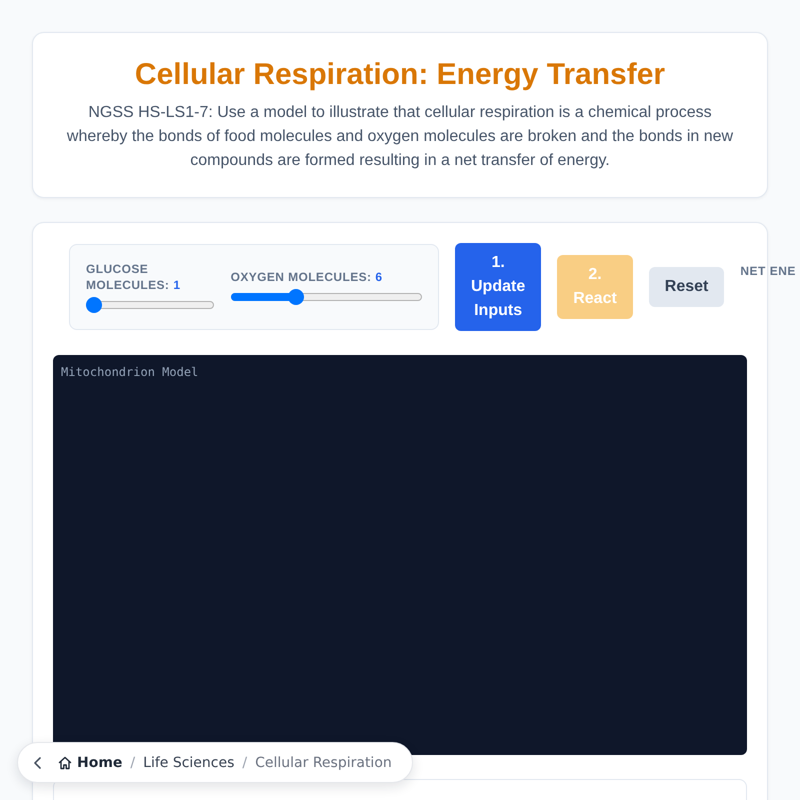 The height and width of the screenshot is (800, 800). What do you see at coordinates (768, 271) in the screenshot?
I see `stat-label: NET ENE` at bounding box center [768, 271].